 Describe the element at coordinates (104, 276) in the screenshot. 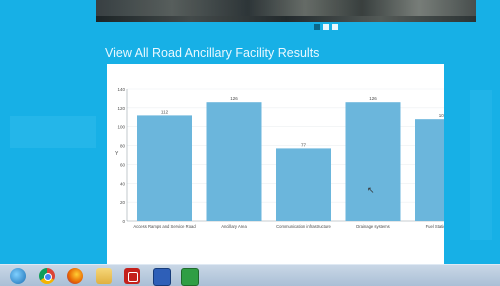

I see `folder-icon` at that location.